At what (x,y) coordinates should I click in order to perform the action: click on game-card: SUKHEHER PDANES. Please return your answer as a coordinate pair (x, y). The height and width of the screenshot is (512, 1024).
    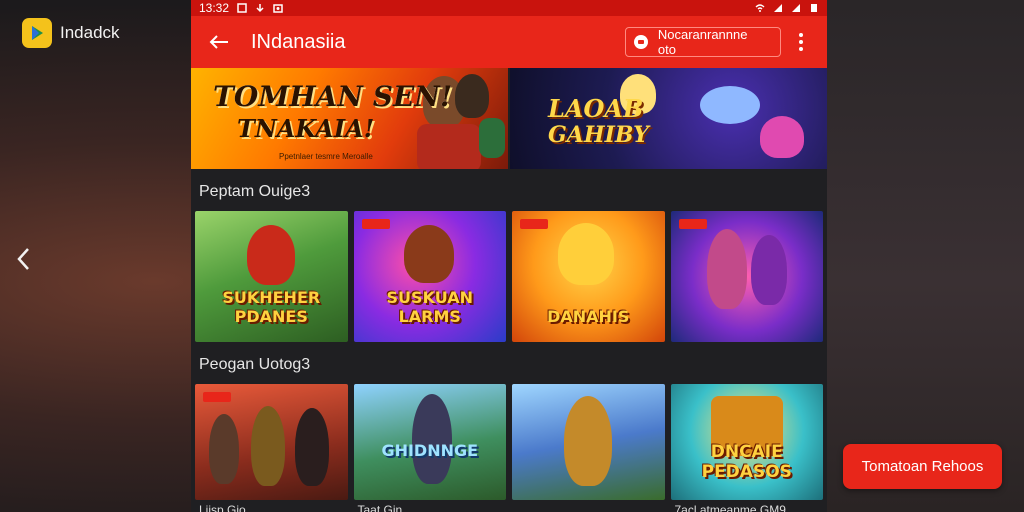
    Looking at the image, I should click on (271, 276).